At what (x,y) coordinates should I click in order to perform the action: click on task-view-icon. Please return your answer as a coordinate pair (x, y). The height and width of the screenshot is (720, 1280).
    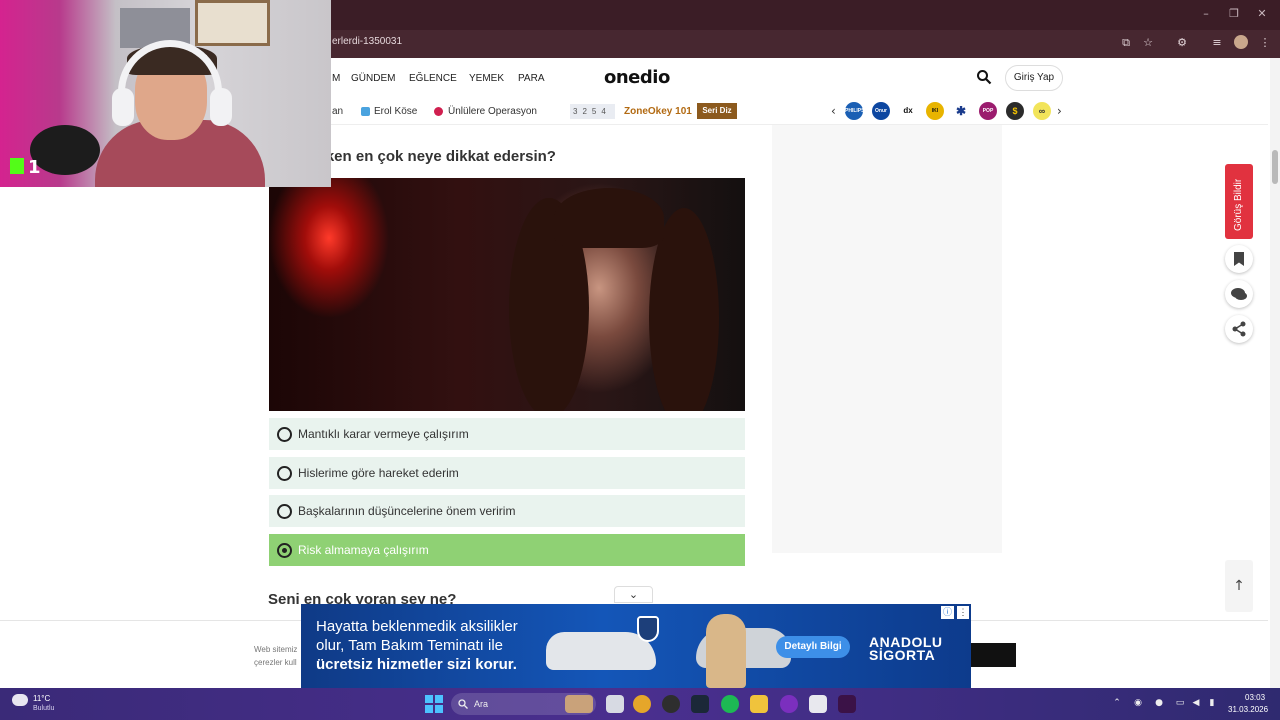
    Looking at the image, I should click on (615, 704).